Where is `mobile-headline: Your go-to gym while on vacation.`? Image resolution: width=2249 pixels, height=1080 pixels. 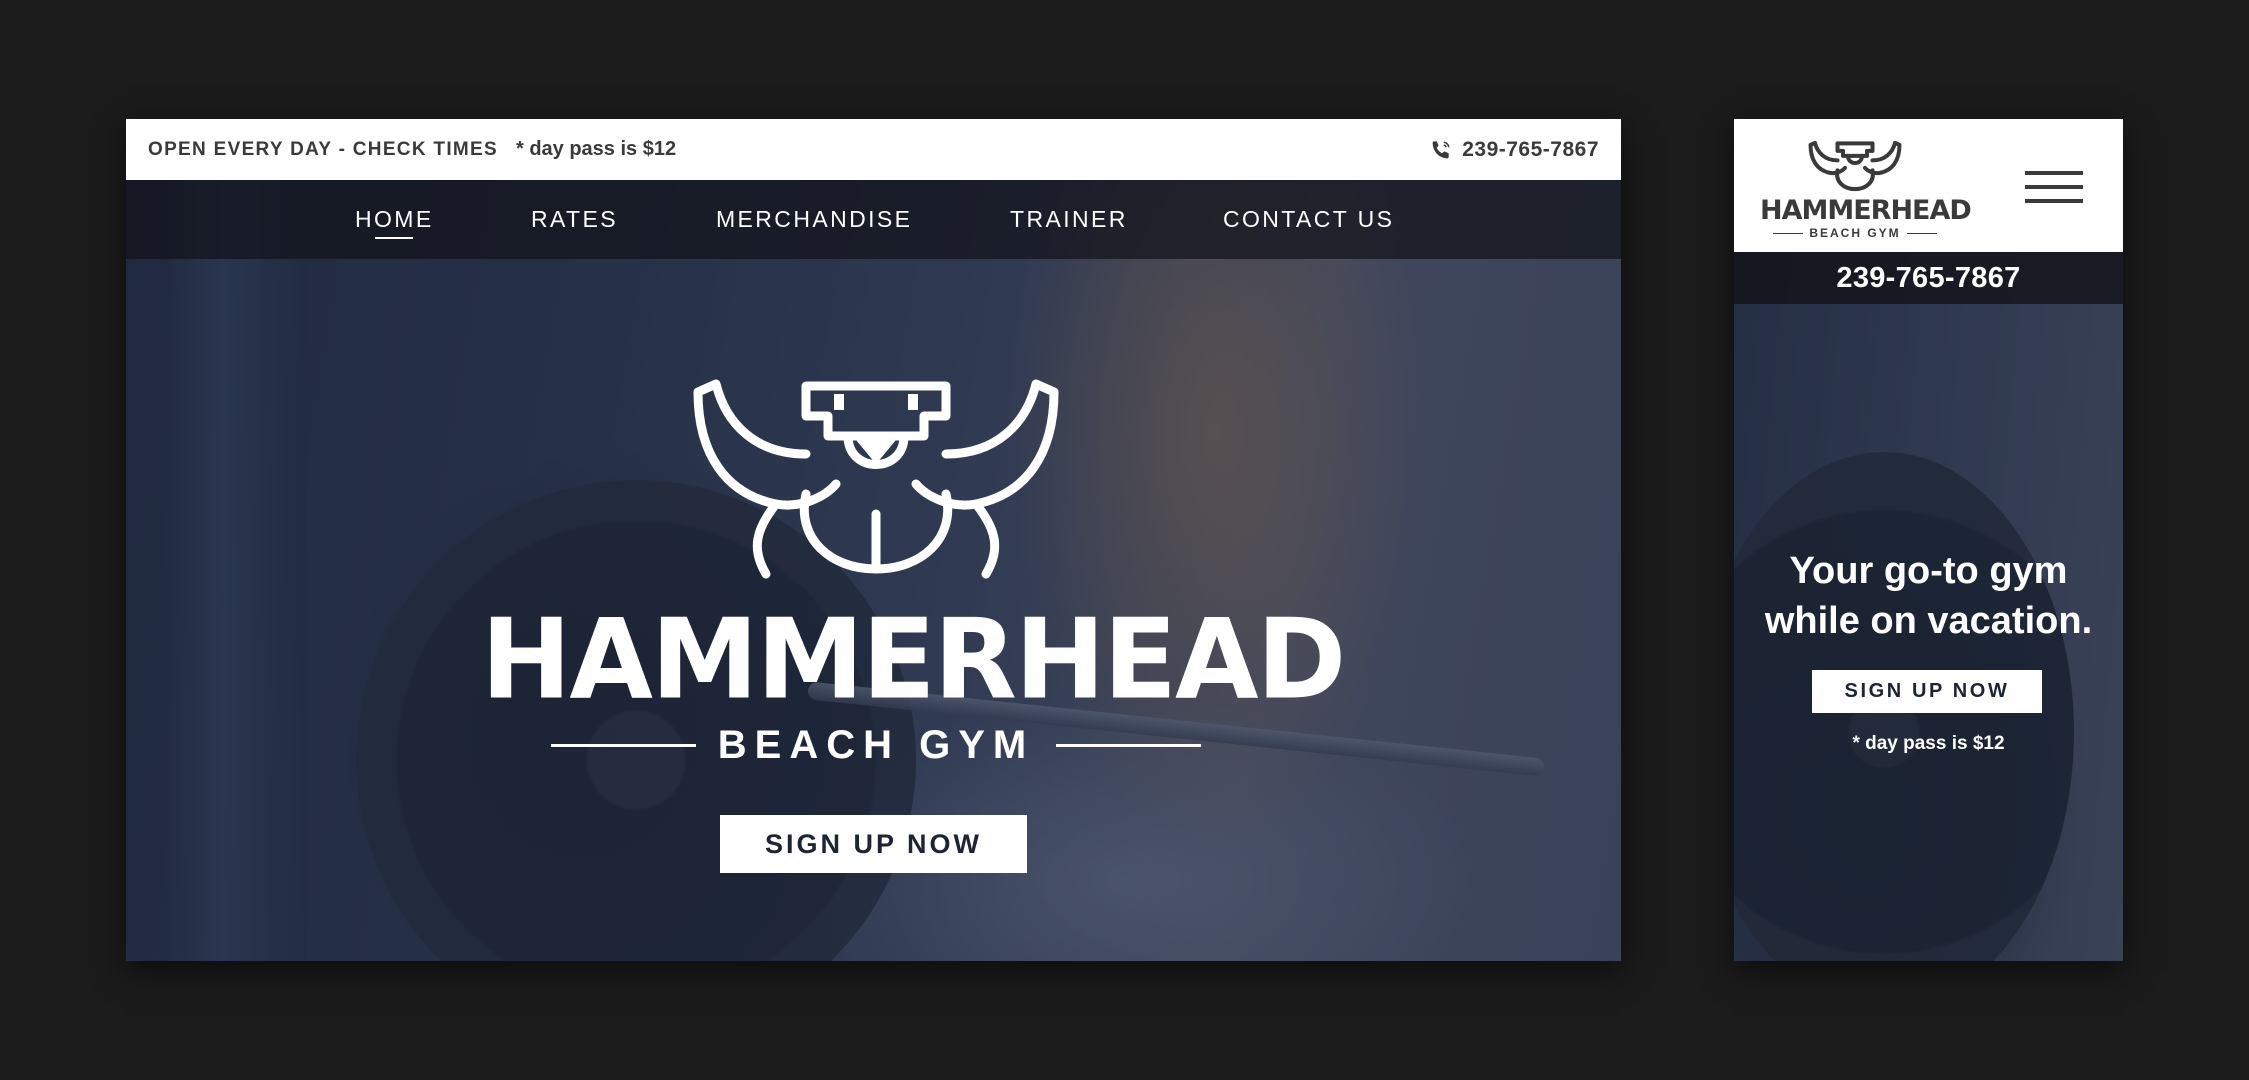
mobile-headline: Your go-to gym while on vacation. is located at coordinates (1928, 596).